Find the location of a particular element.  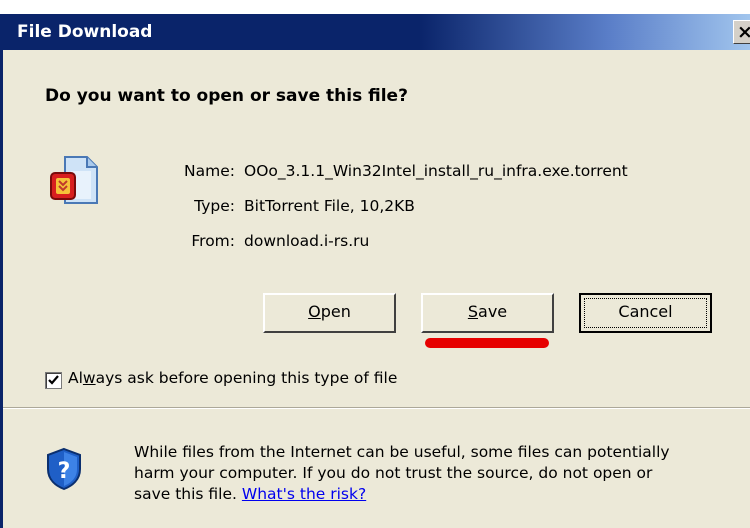

file-type-value: BitTorrent File, 10,2KB is located at coordinates (329, 206).